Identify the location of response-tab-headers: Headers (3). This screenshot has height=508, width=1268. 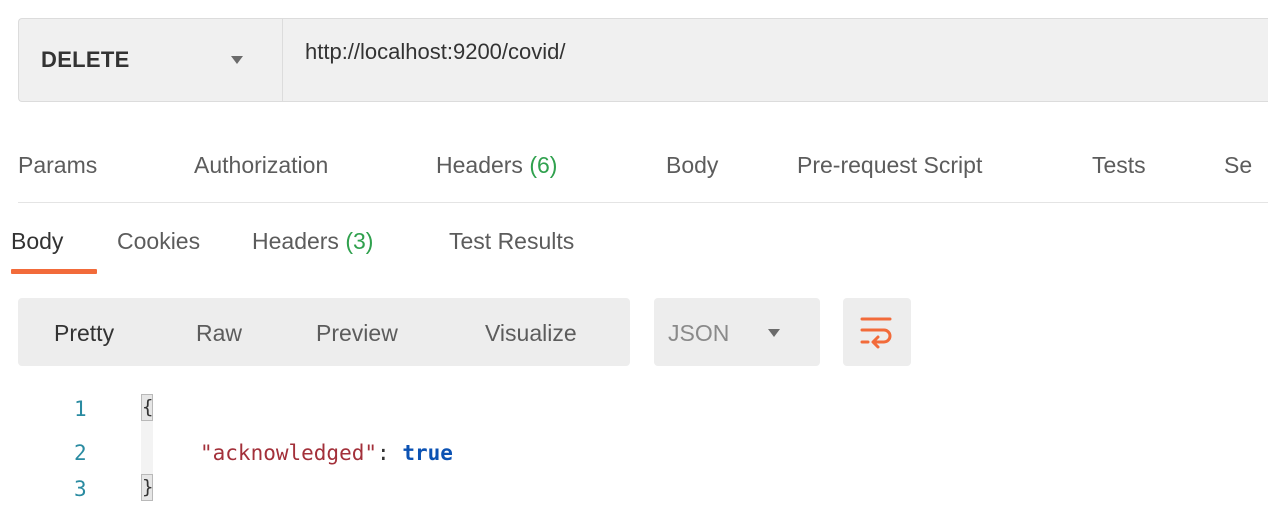
(312, 241).